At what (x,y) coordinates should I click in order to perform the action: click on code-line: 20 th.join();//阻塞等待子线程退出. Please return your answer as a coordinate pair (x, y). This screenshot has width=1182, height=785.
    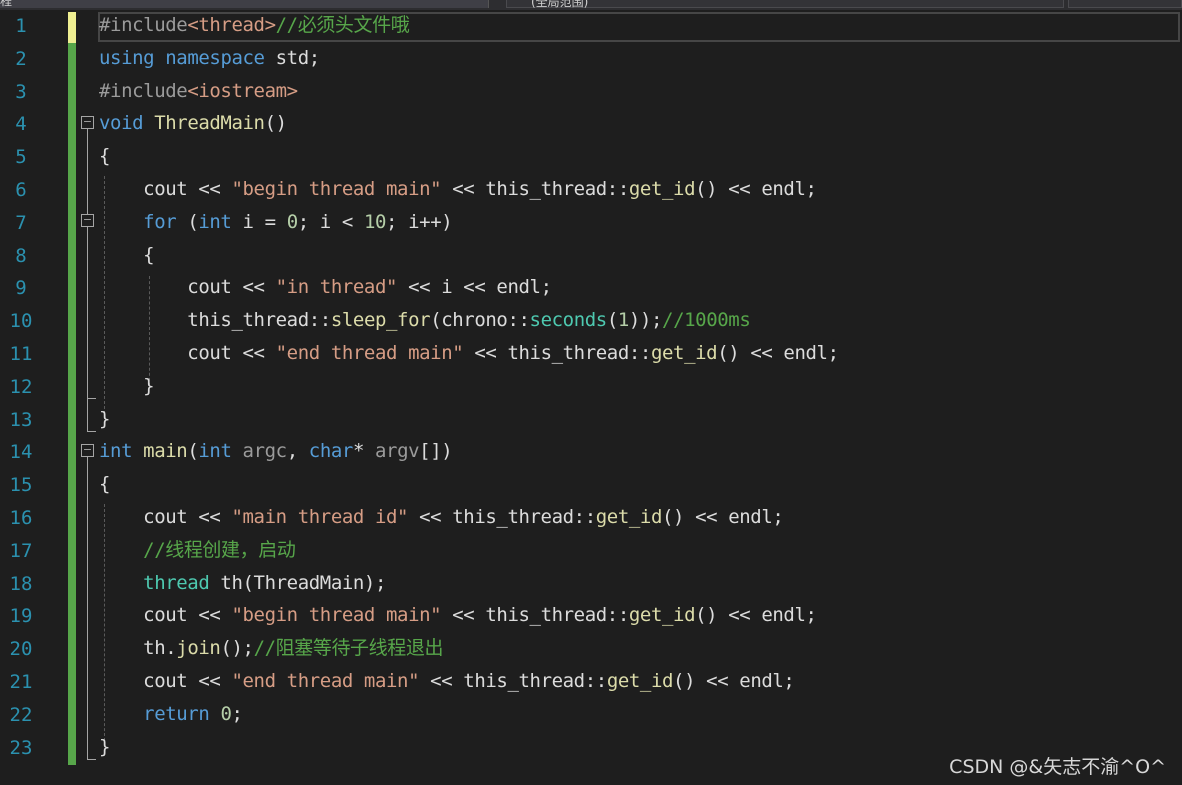
    Looking at the image, I should click on (591, 649).